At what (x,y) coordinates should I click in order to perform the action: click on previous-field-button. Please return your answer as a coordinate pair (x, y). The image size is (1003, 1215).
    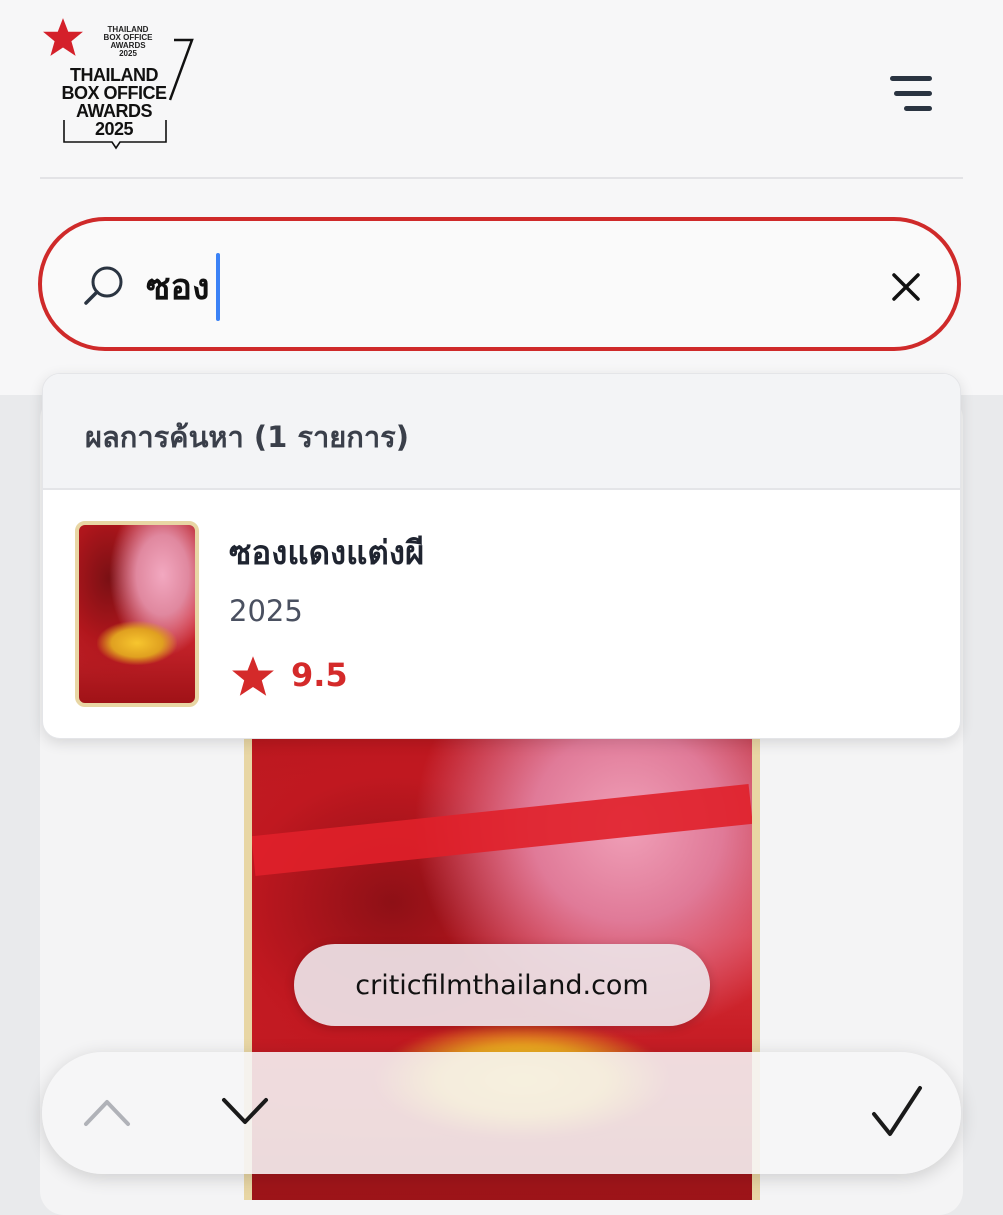
    Looking at the image, I should click on (107, 1112).